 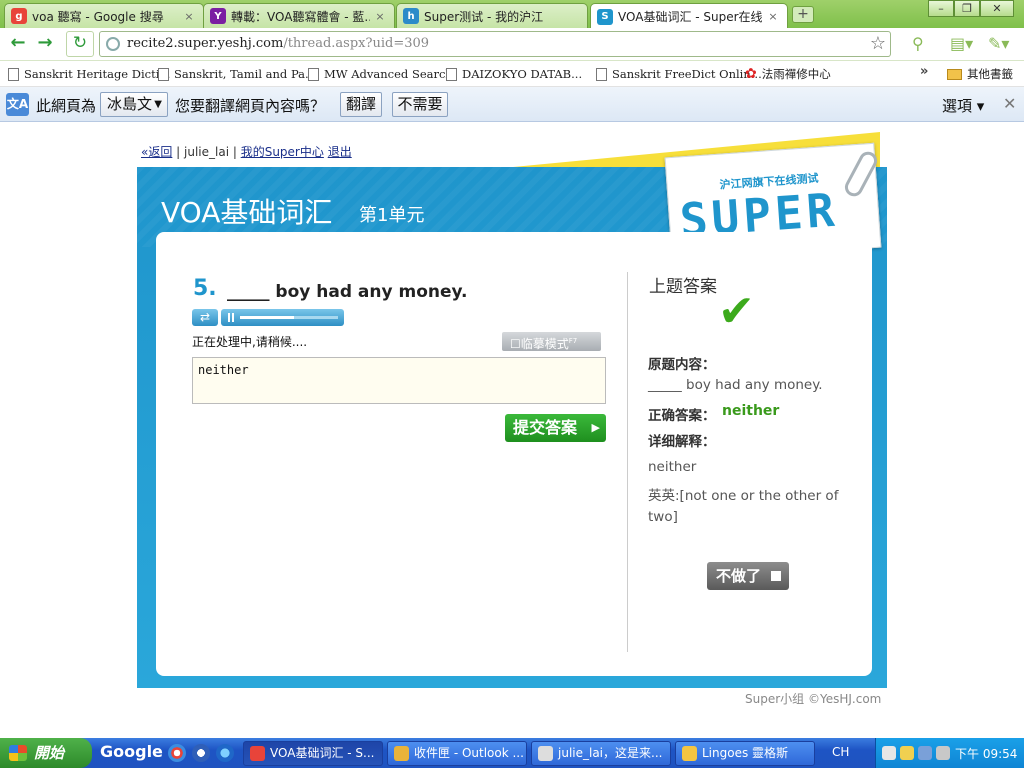 I want to click on url-host: recite2.super.yeshj.com, so click(x=205, y=43).